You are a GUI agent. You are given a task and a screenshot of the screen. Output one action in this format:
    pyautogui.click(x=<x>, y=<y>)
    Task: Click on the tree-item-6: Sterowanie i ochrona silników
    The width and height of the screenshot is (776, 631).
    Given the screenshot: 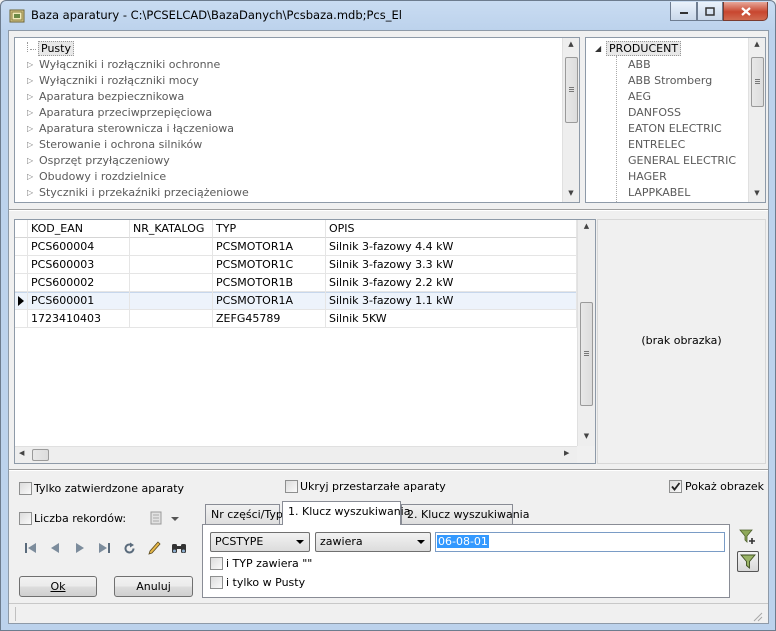 What is the action you would take?
    pyautogui.click(x=120, y=145)
    